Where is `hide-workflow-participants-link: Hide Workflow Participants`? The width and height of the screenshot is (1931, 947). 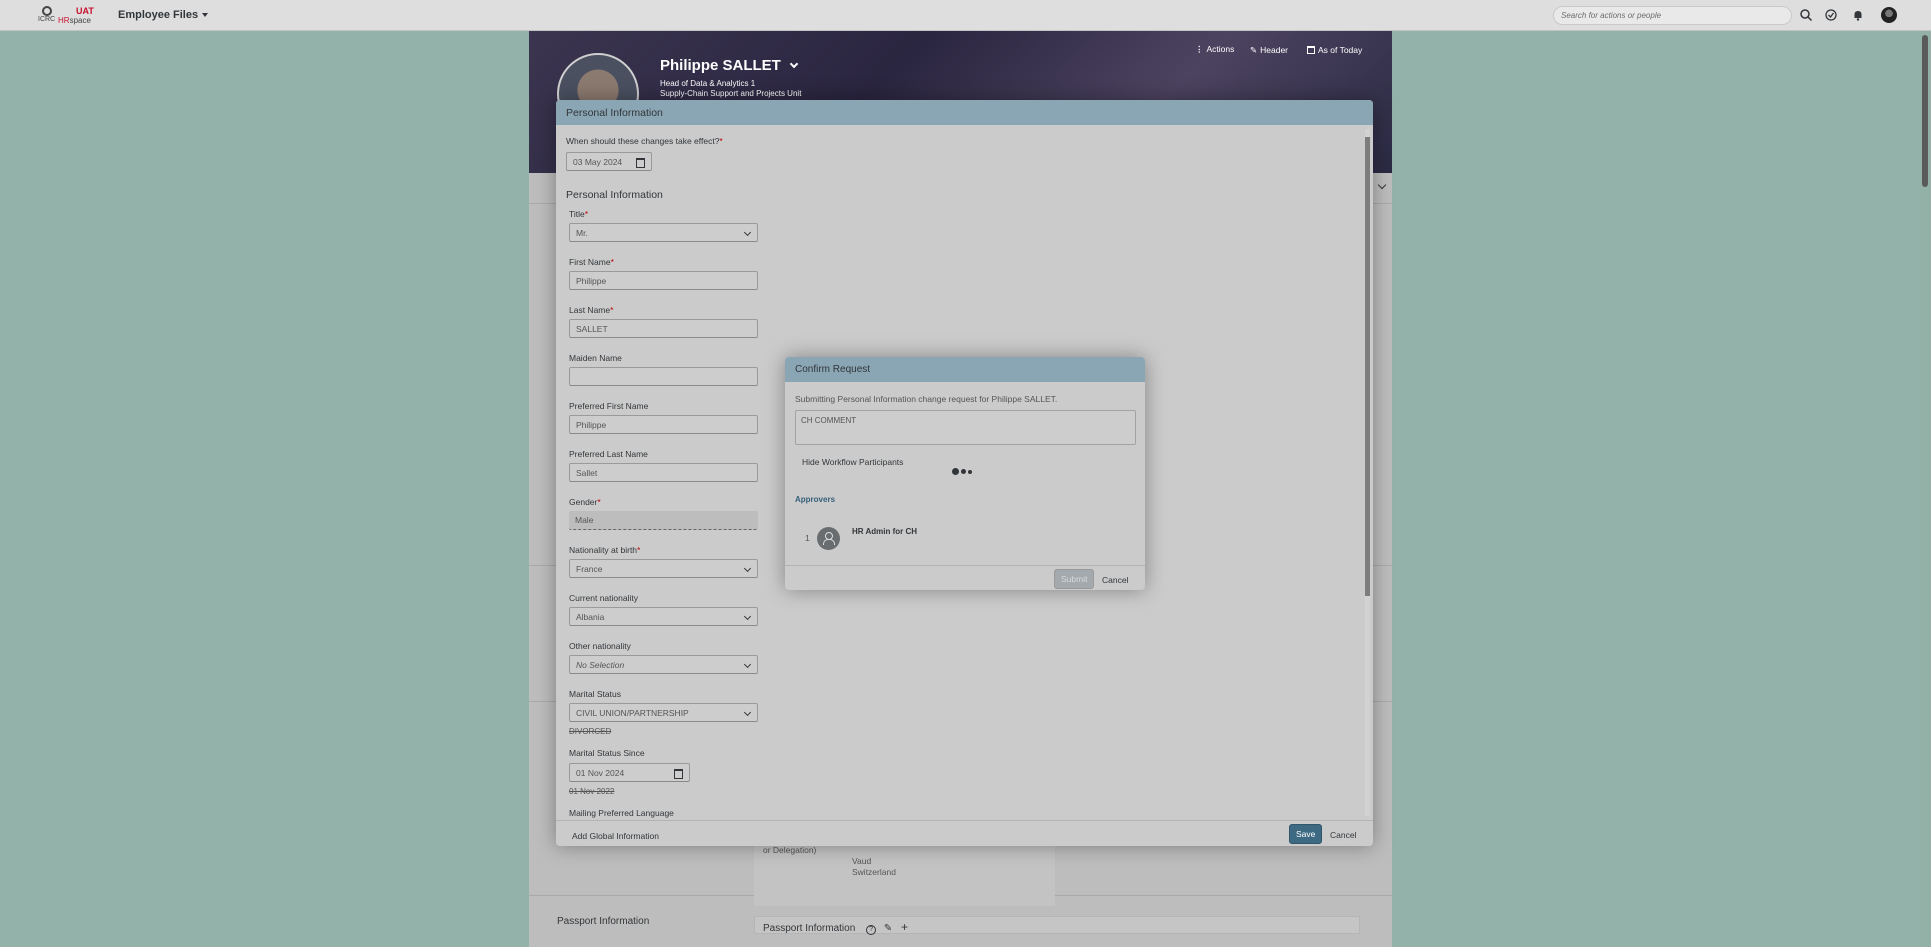 hide-workflow-participants-link: Hide Workflow Participants is located at coordinates (852, 462).